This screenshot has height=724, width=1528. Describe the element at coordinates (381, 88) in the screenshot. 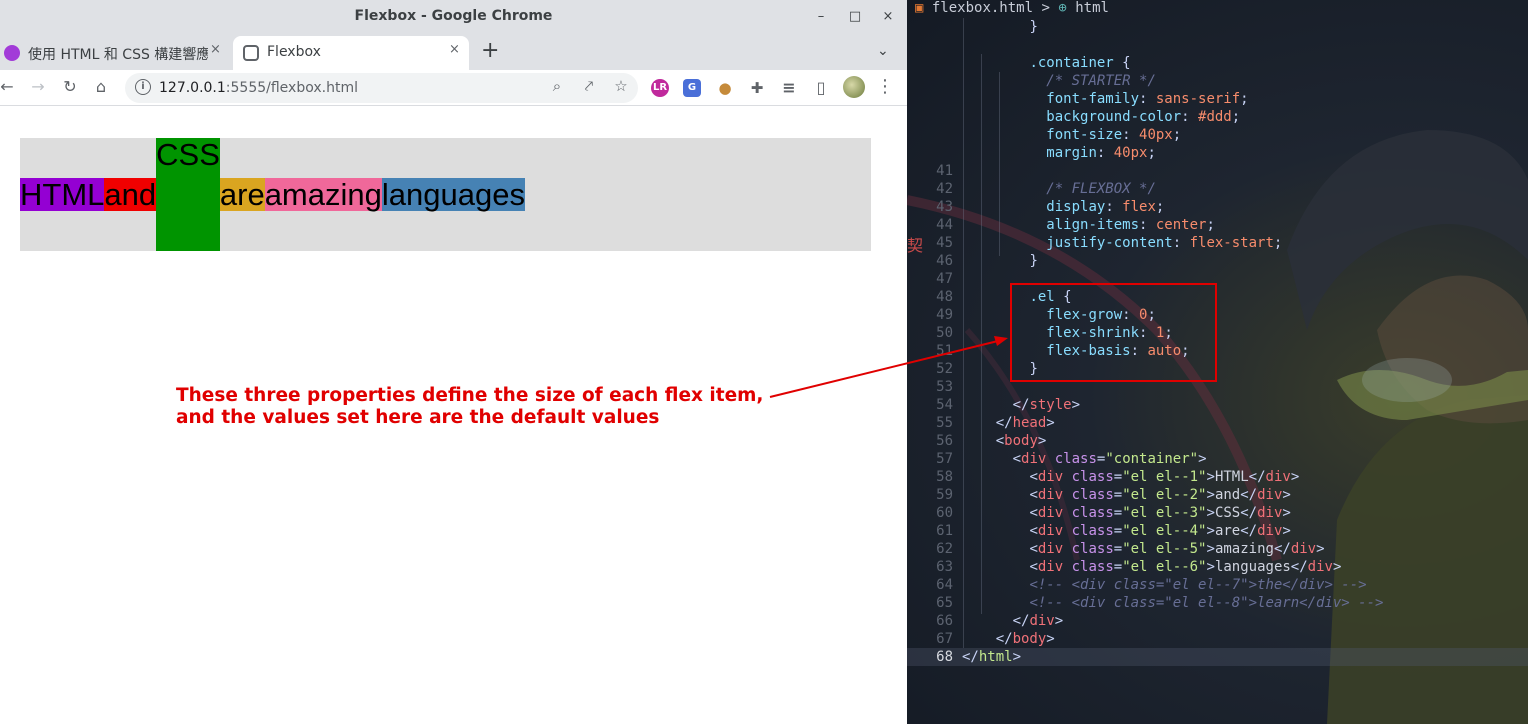

I see `address-bar: i 127.0.0.1:5555/flexbox.html ⌕ ⤤ ☆` at that location.